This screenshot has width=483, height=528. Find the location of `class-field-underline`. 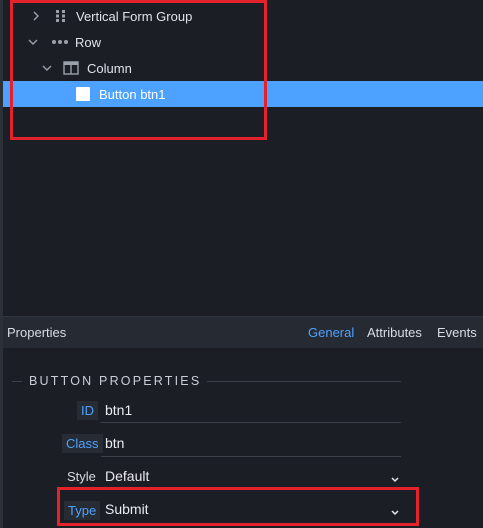

class-field-underline is located at coordinates (251, 456).